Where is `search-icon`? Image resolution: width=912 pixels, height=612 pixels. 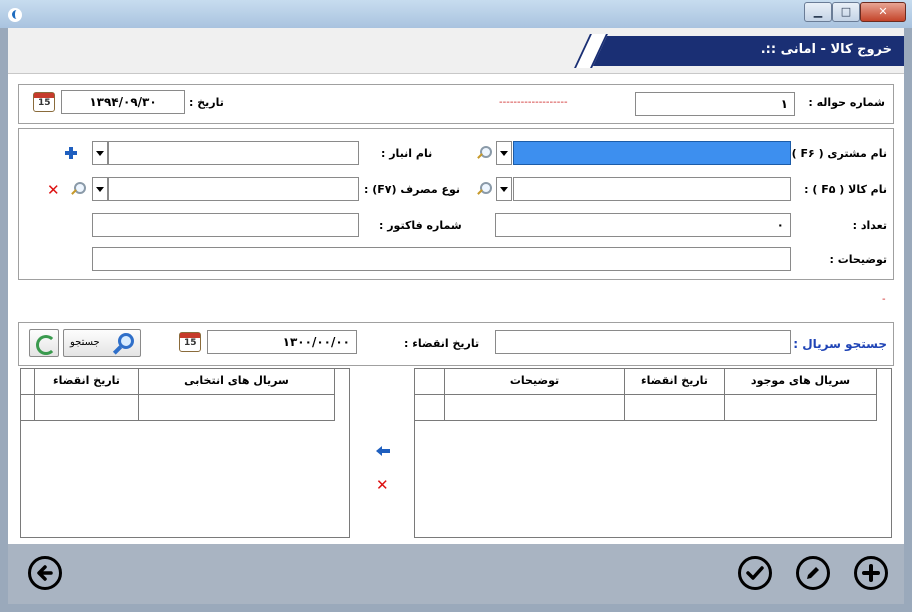
search-icon is located at coordinates (123, 344).